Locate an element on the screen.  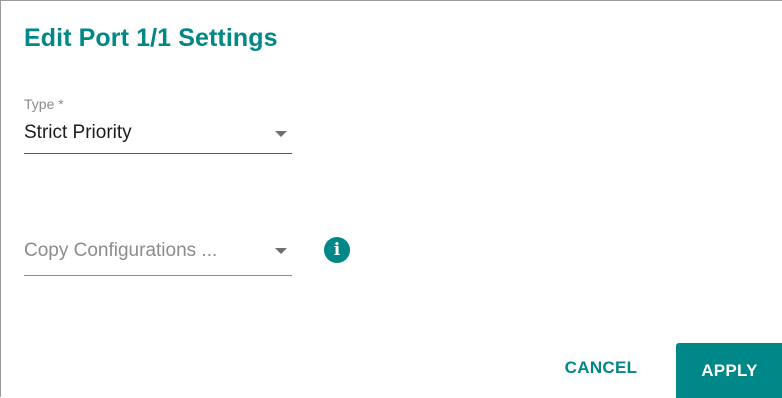
info-icon: i is located at coordinates (337, 250).